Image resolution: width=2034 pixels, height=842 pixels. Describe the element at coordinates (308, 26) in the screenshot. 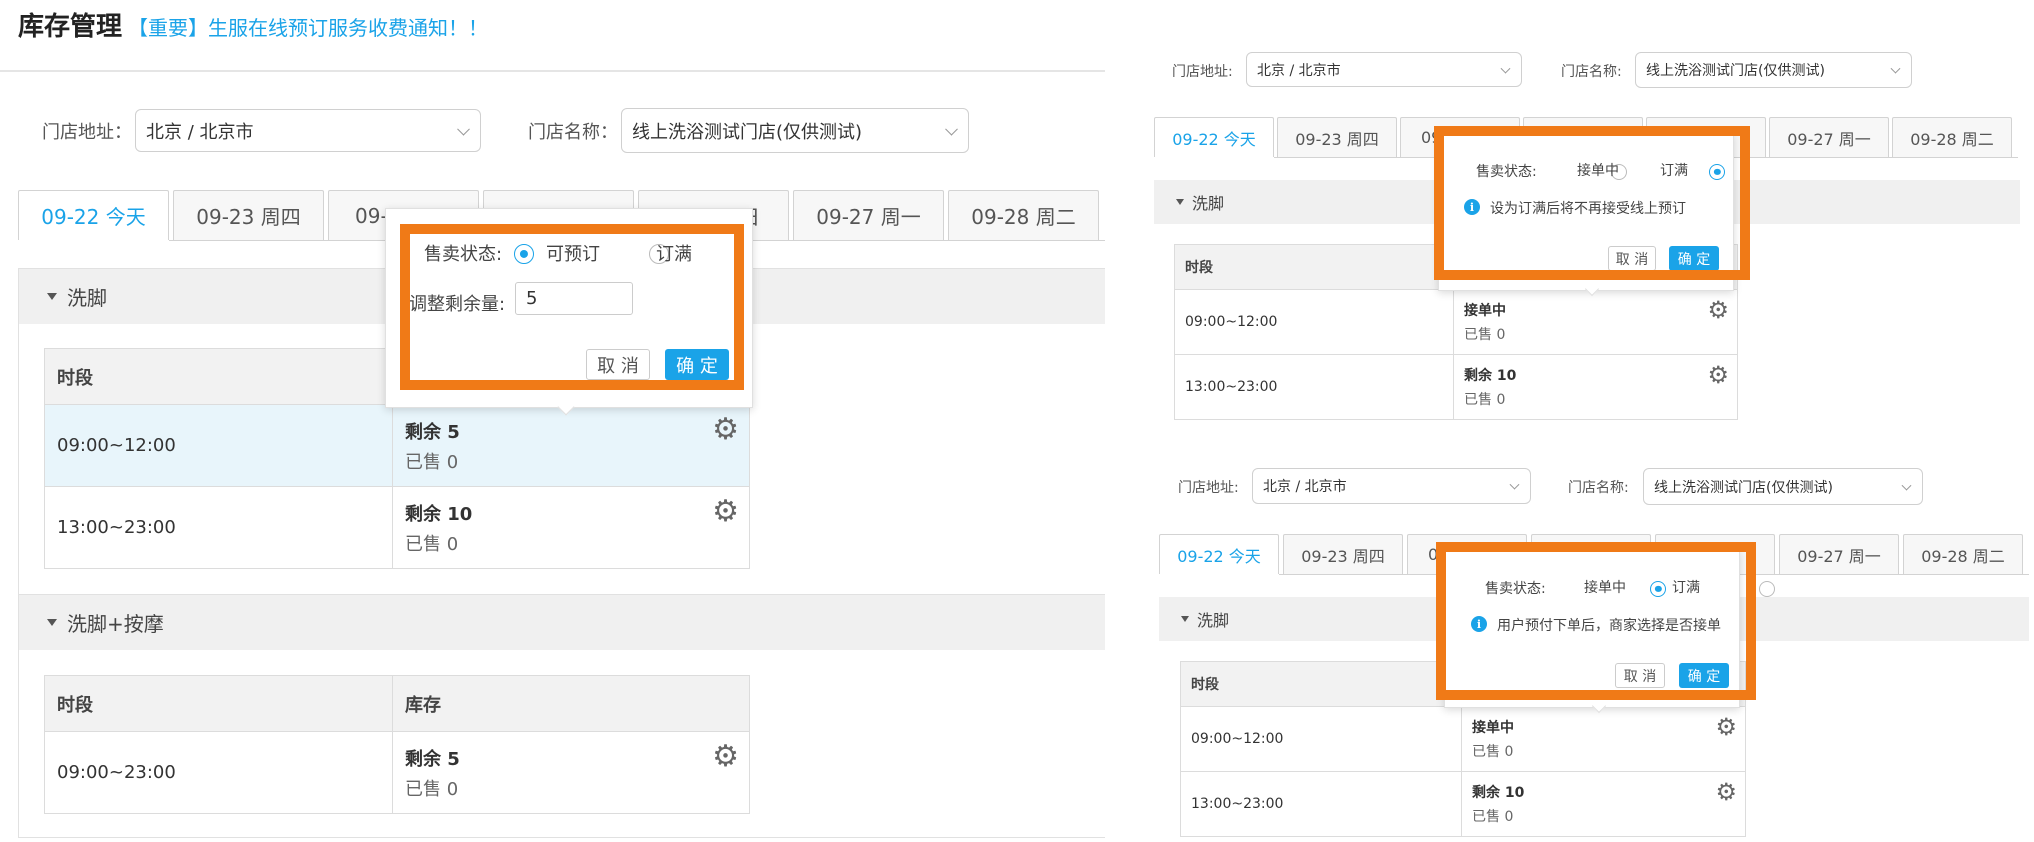

I see `notice-link: 【重要】生服在线预订服务收费通知！！` at that location.